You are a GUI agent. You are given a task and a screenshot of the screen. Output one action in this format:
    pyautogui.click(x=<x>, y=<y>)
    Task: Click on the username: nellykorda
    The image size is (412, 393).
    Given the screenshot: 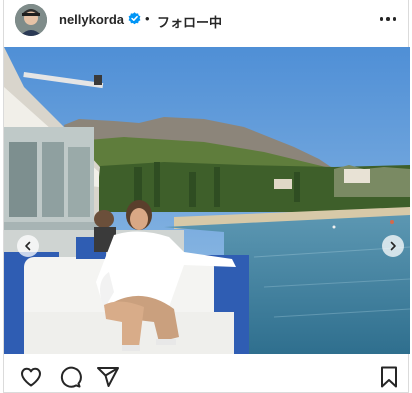 What is the action you would take?
    pyautogui.click(x=91, y=19)
    